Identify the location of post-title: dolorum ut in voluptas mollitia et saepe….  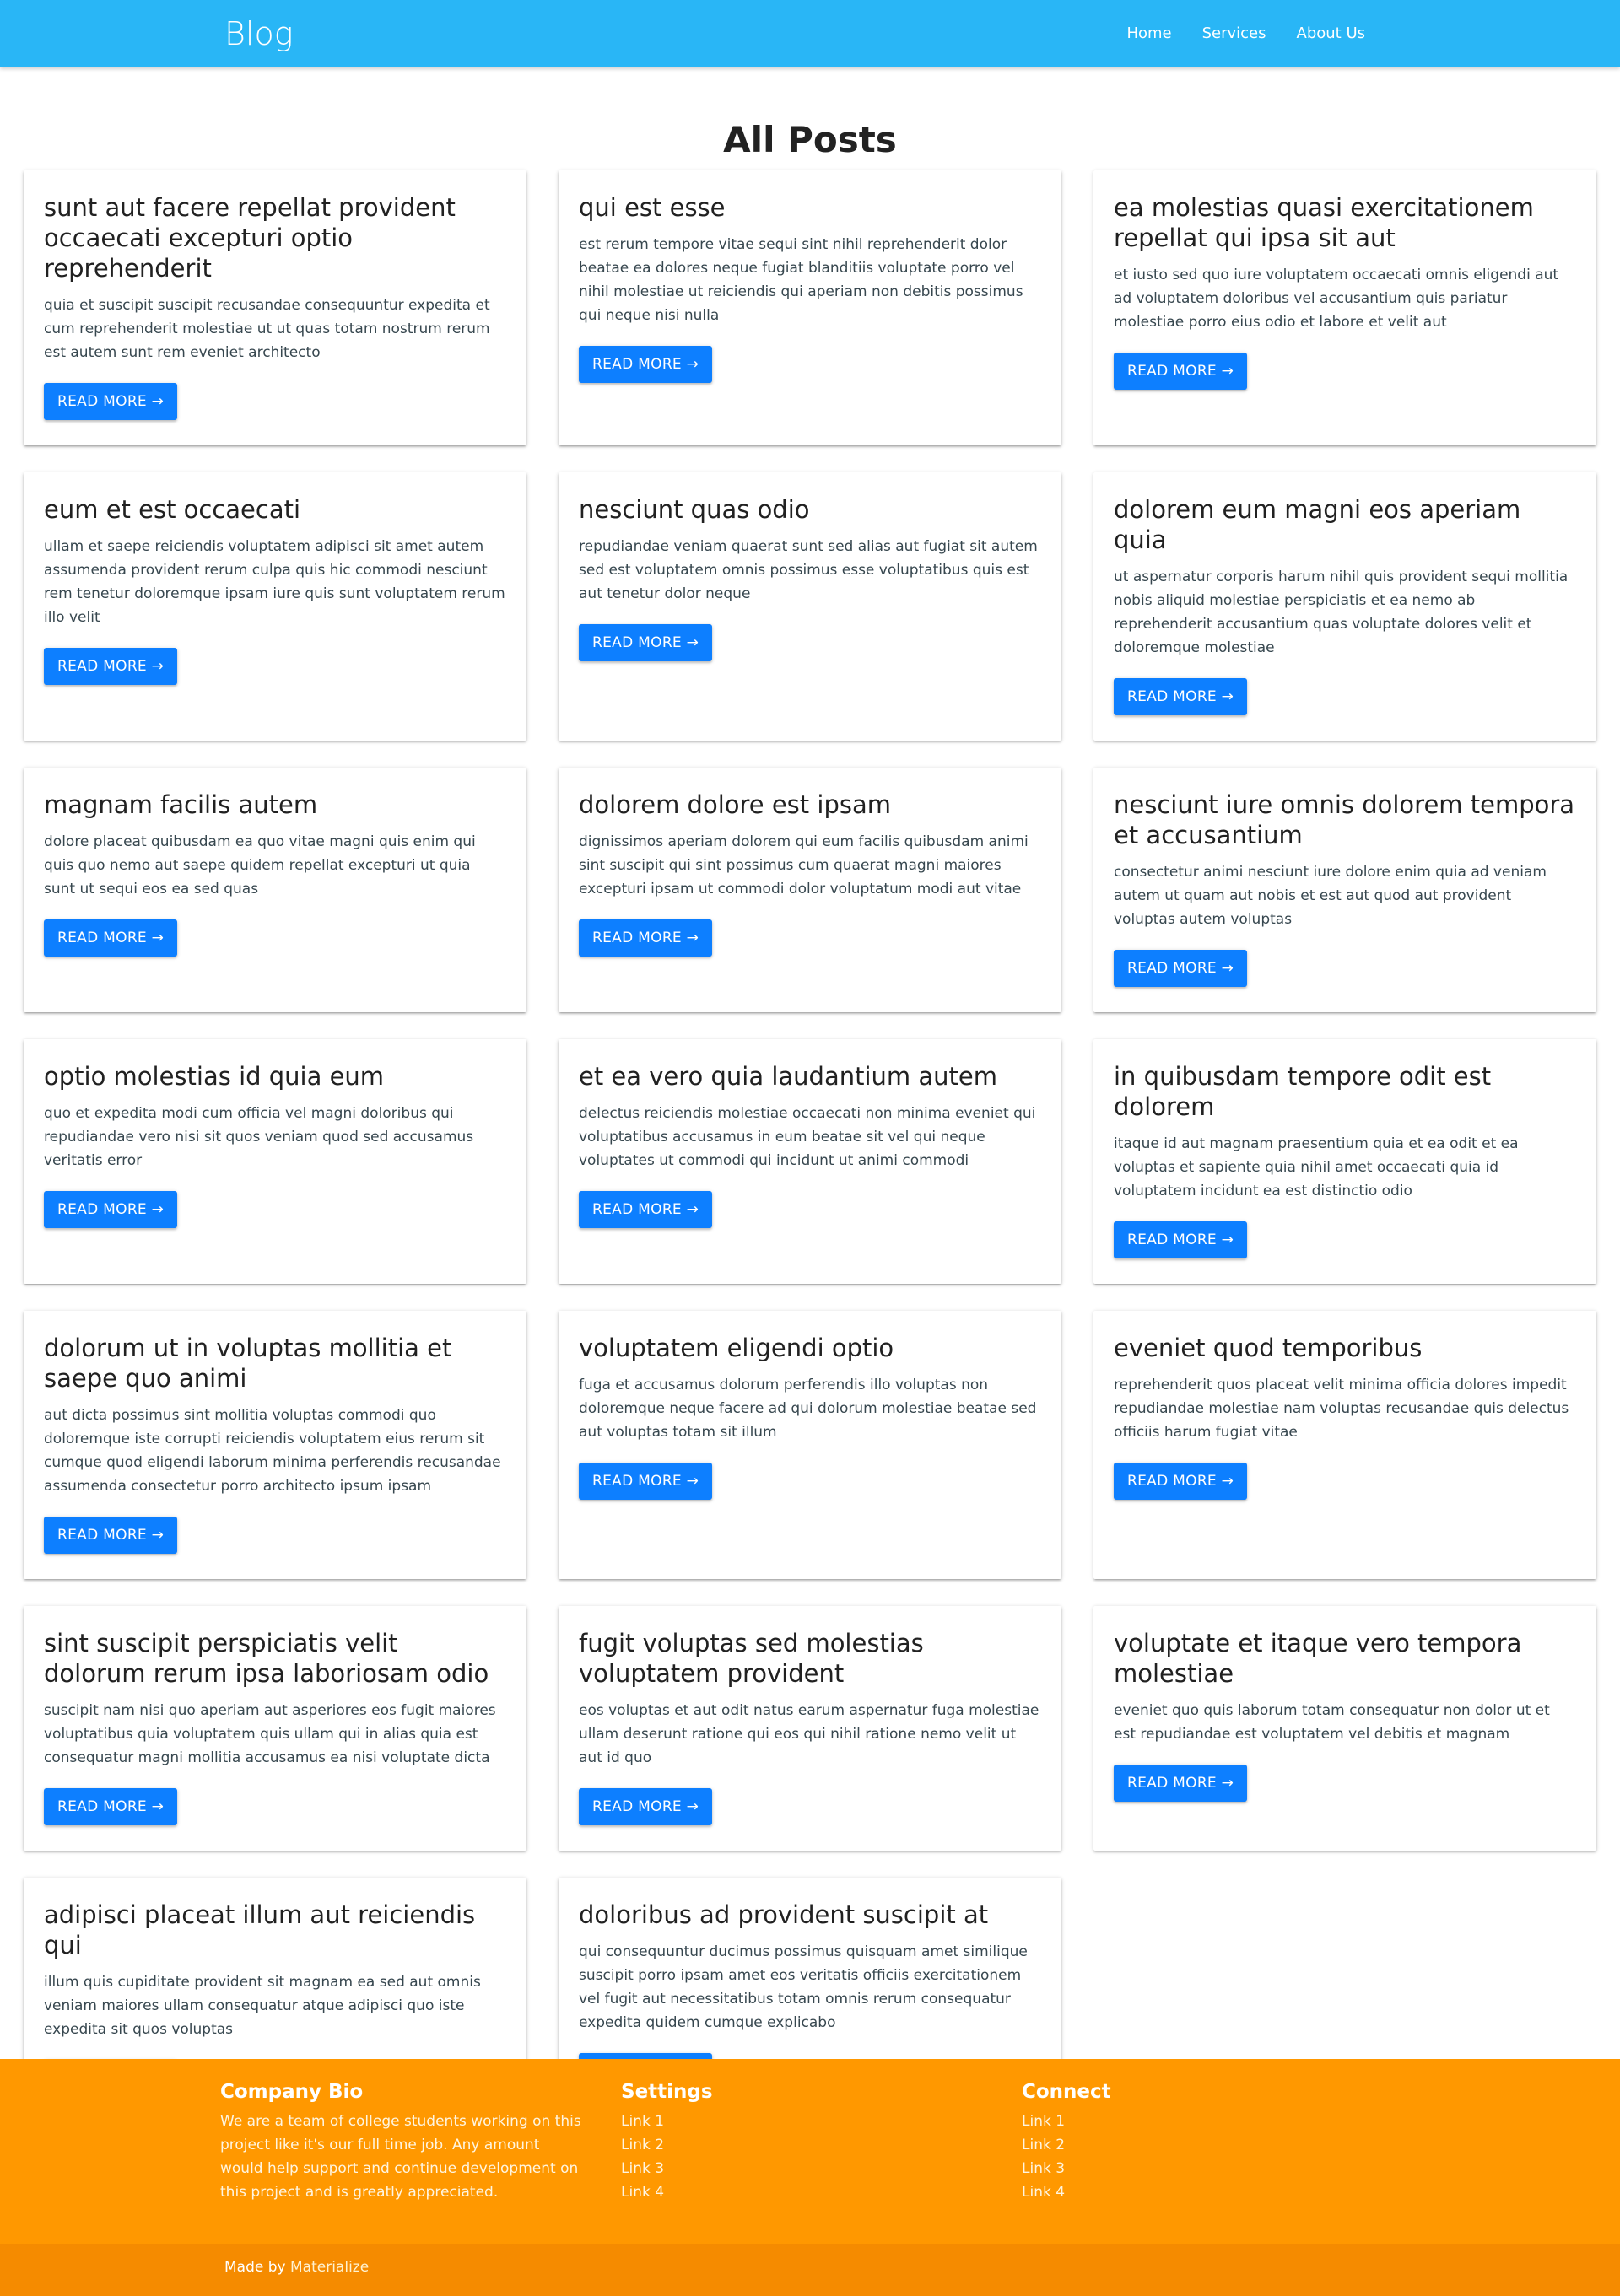
(248, 1363).